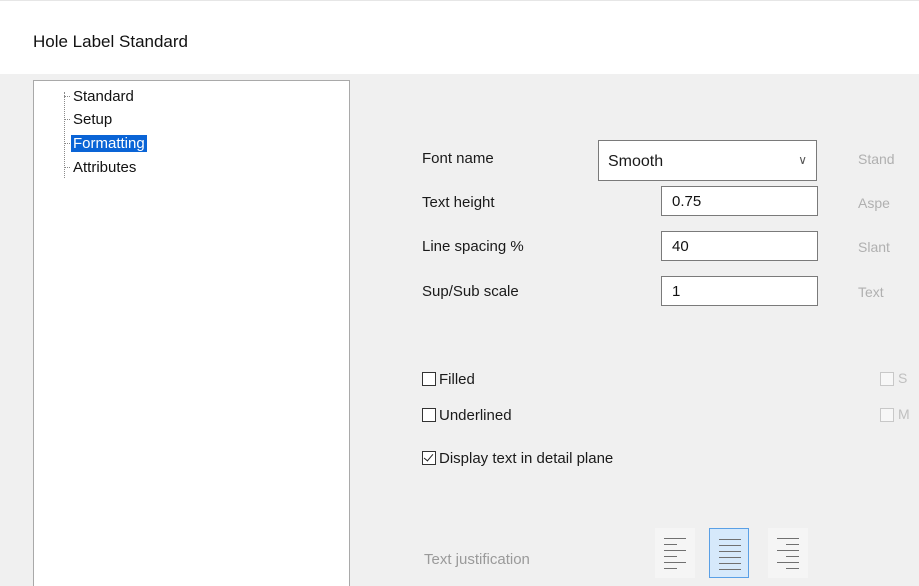 The width and height of the screenshot is (919, 586). I want to click on faded-label-text: Text, so click(871, 292).